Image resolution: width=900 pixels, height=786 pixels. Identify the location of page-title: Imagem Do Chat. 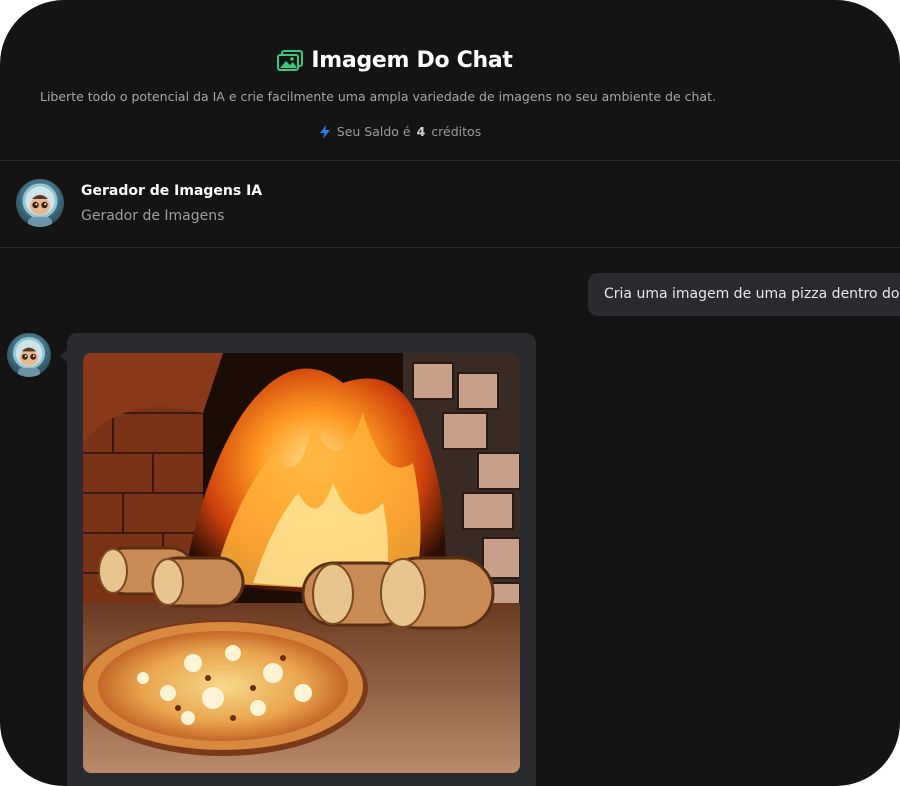
(412, 60).